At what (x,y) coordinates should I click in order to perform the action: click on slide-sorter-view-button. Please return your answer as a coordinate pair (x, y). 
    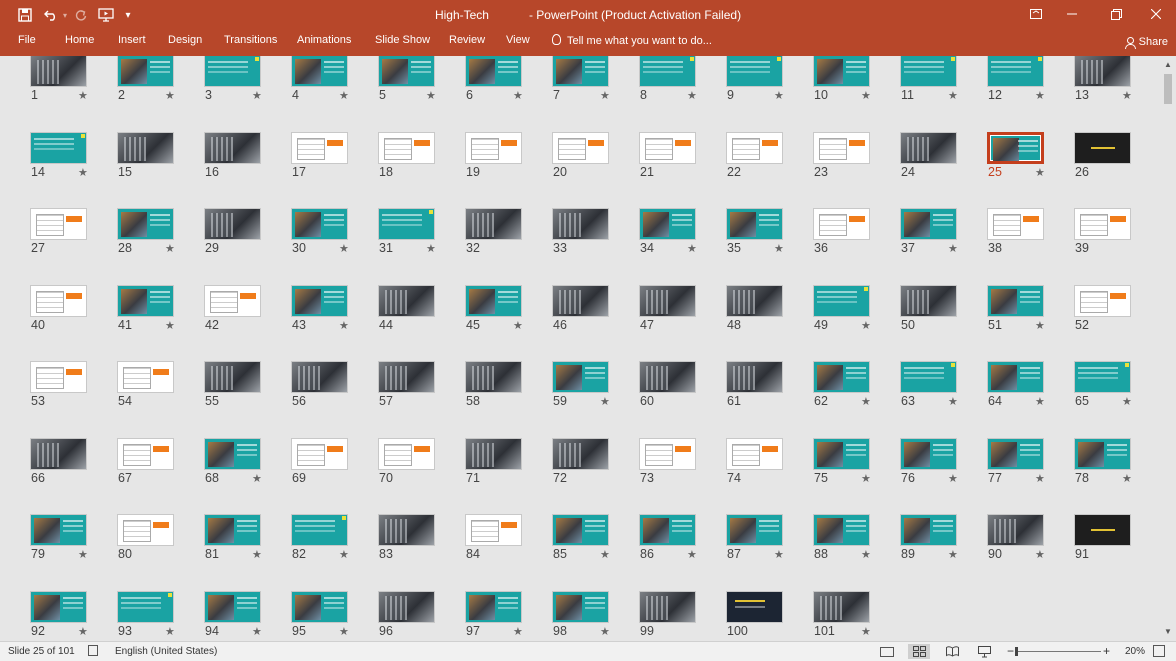
    Looking at the image, I should click on (919, 651).